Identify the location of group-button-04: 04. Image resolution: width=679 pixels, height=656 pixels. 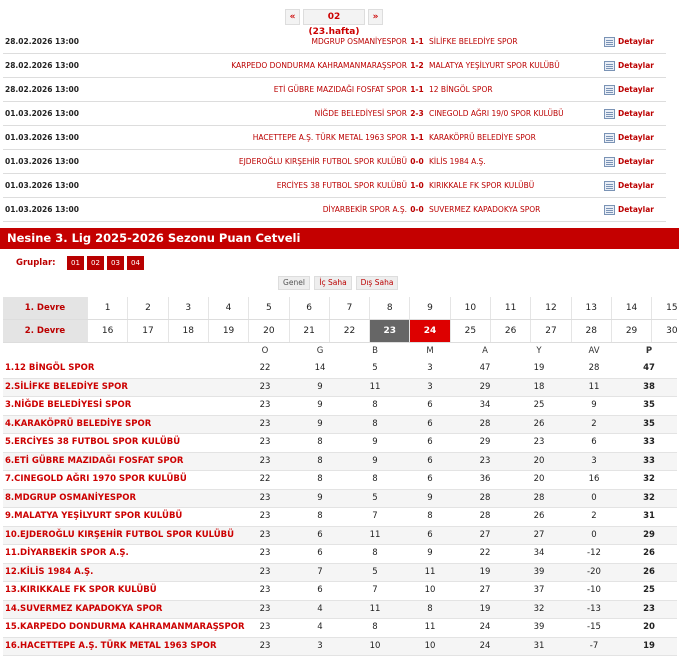
(135, 263).